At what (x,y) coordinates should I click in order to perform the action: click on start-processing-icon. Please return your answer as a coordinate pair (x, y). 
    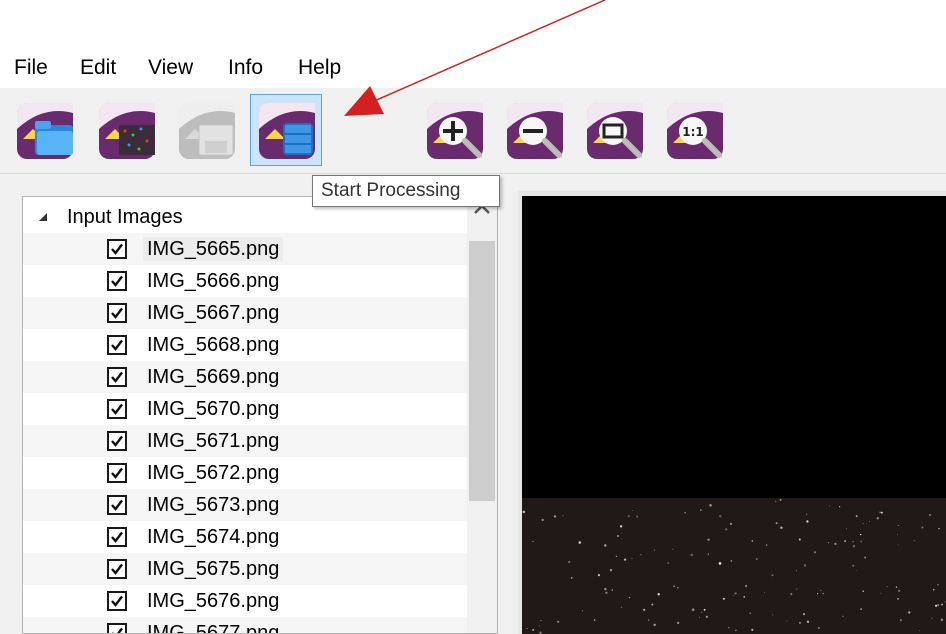
    Looking at the image, I should click on (287, 131).